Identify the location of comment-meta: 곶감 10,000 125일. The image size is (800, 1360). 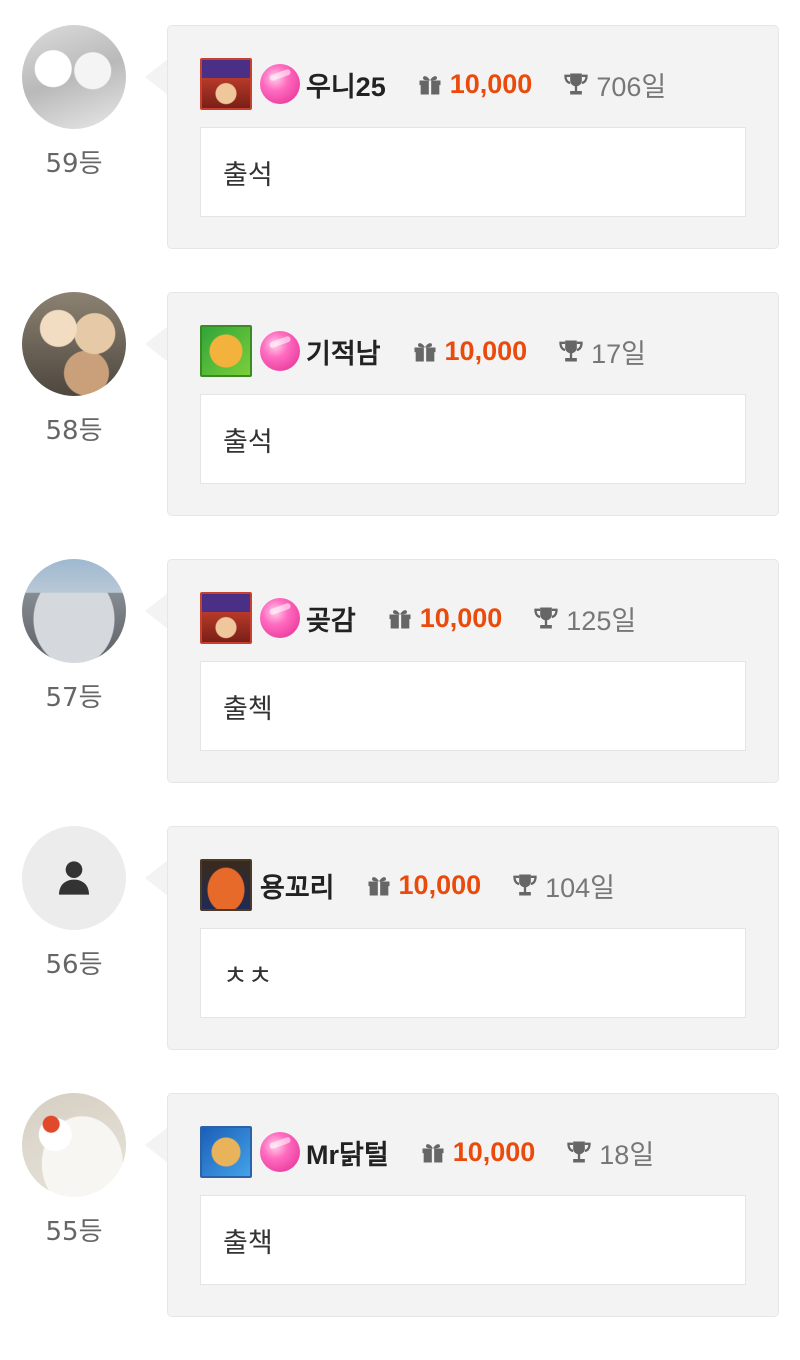
(418, 618).